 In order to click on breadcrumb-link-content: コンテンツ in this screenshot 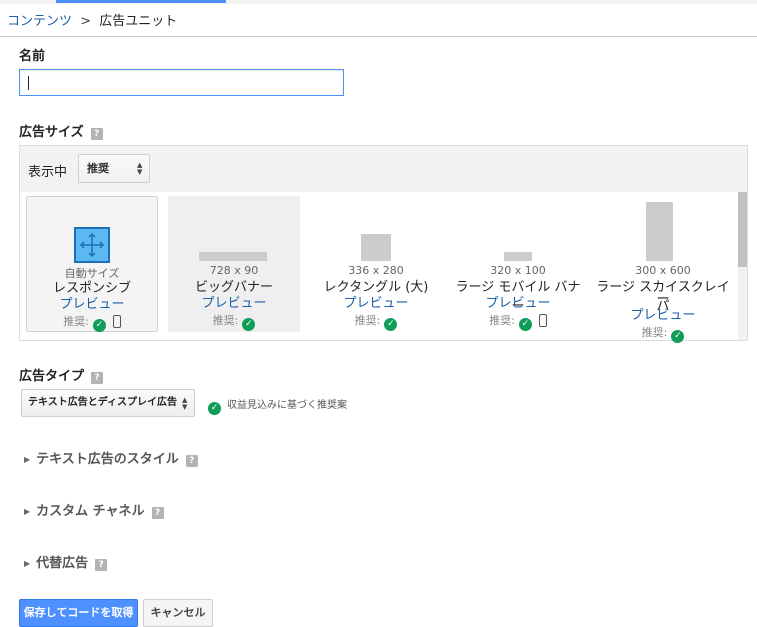, I will do `click(39, 21)`.